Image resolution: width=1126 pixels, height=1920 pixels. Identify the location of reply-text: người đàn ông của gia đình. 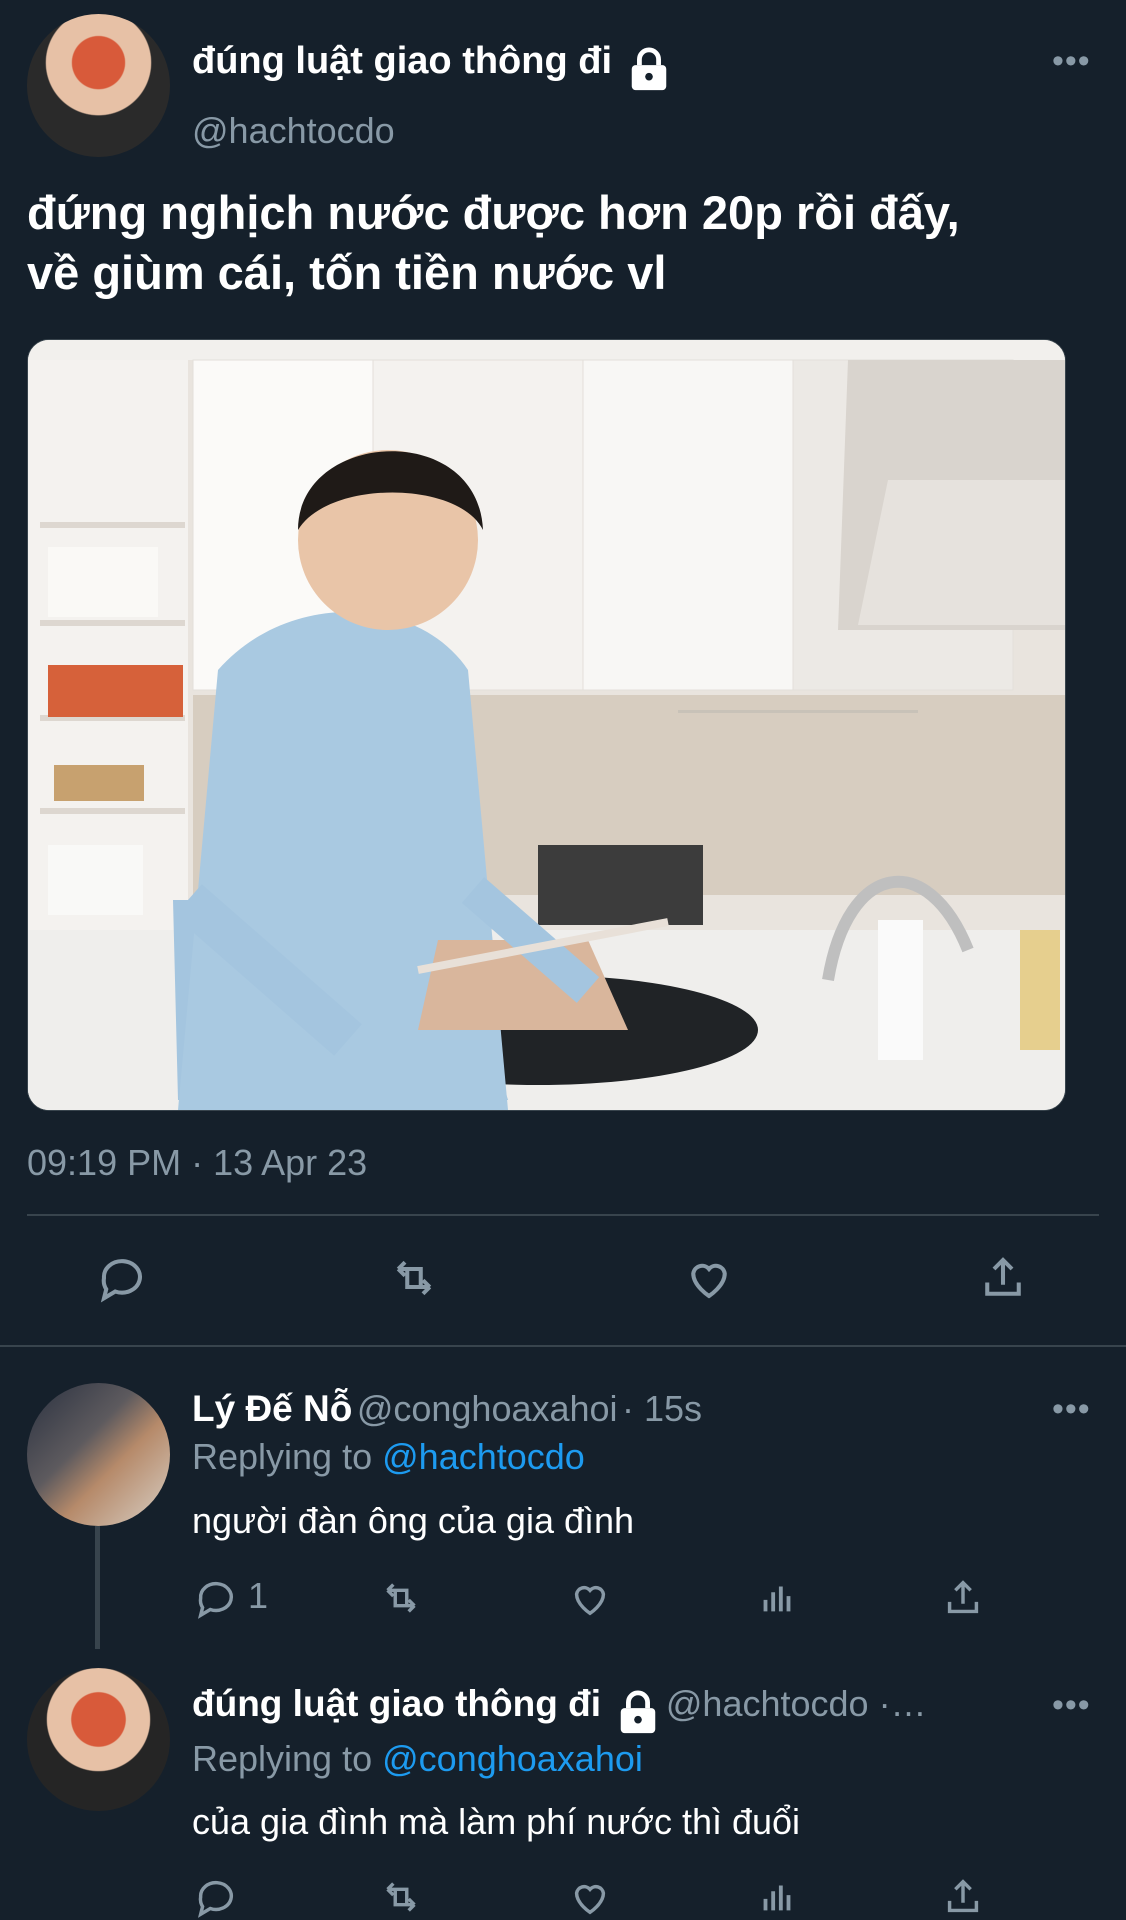
(413, 1520).